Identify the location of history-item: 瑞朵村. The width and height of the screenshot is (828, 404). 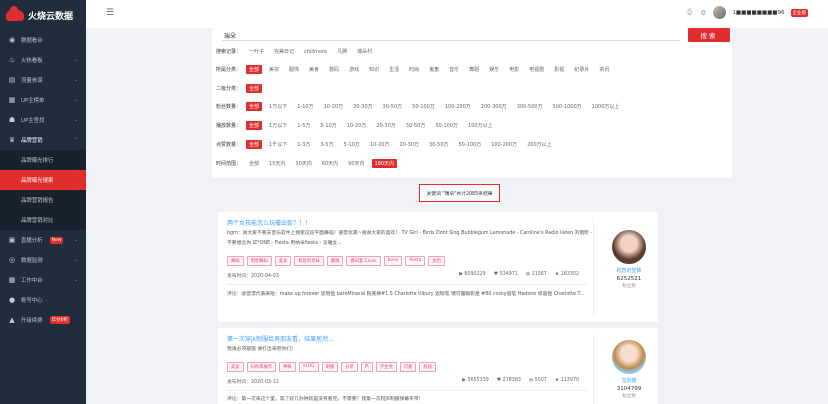
(364, 51).